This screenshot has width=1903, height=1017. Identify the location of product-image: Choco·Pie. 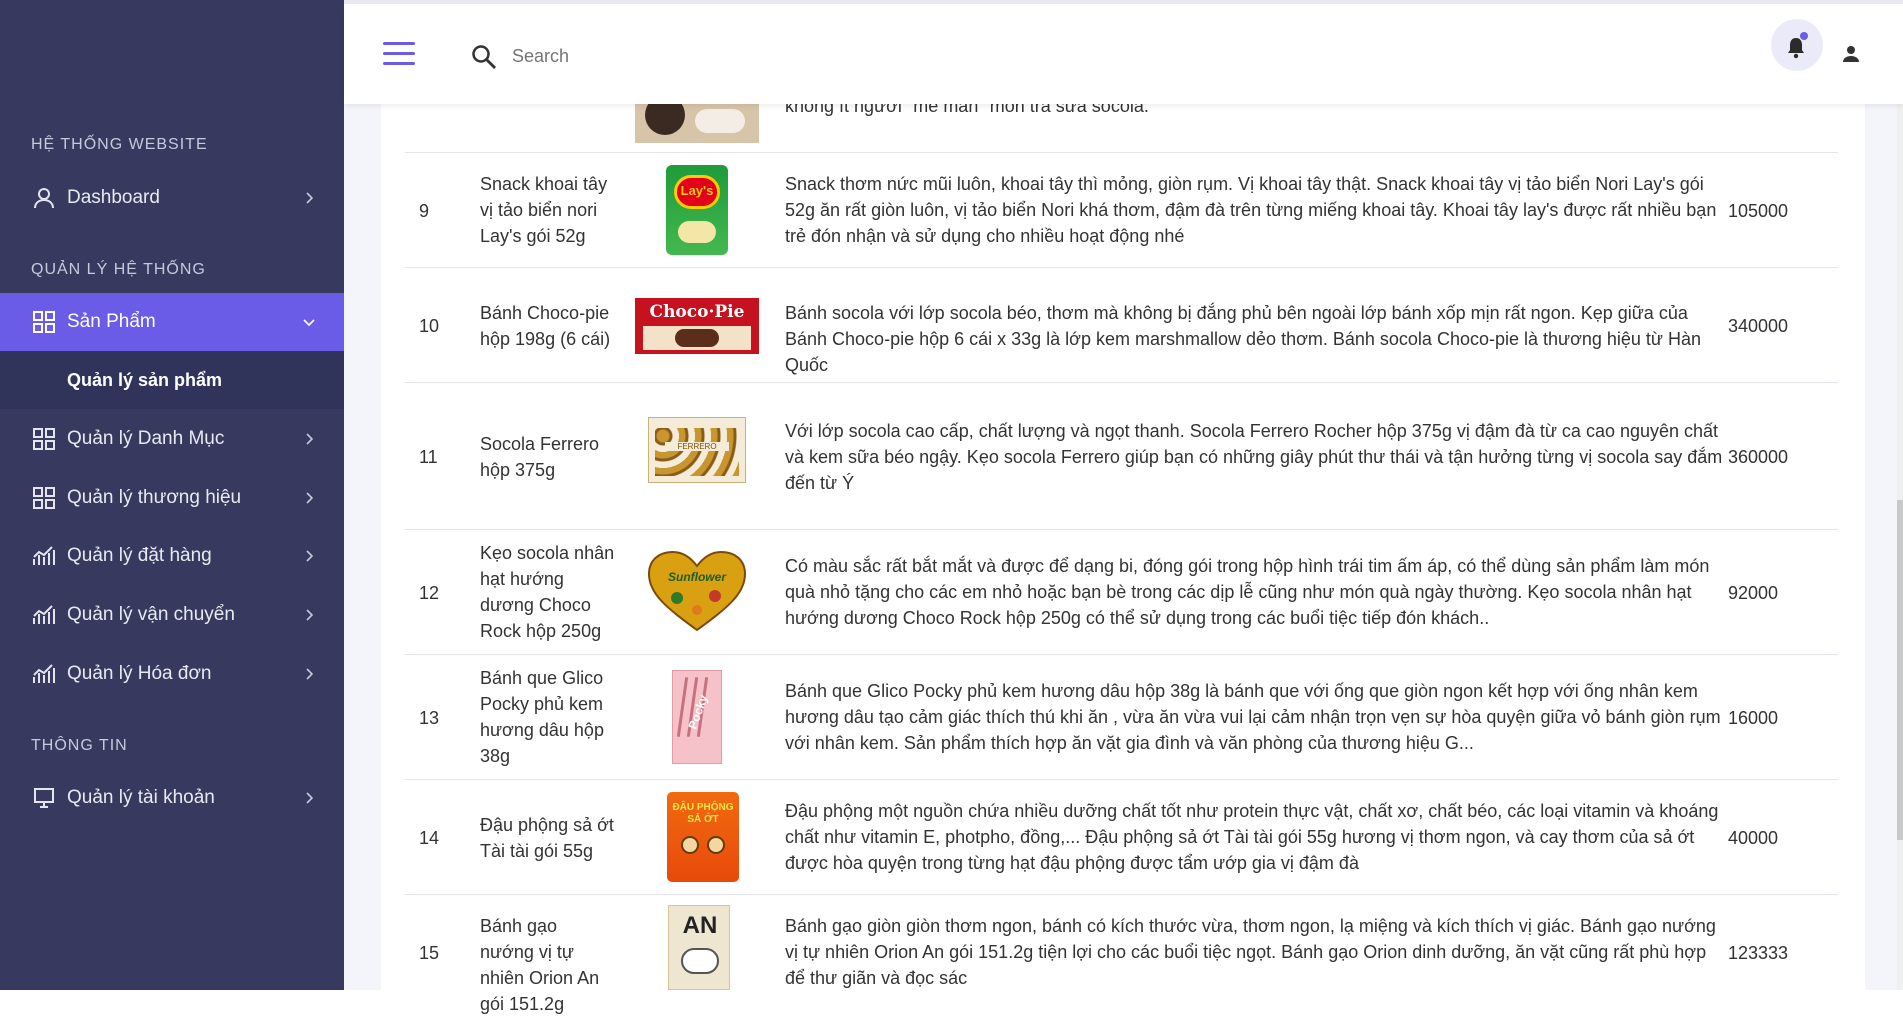
(697, 326).